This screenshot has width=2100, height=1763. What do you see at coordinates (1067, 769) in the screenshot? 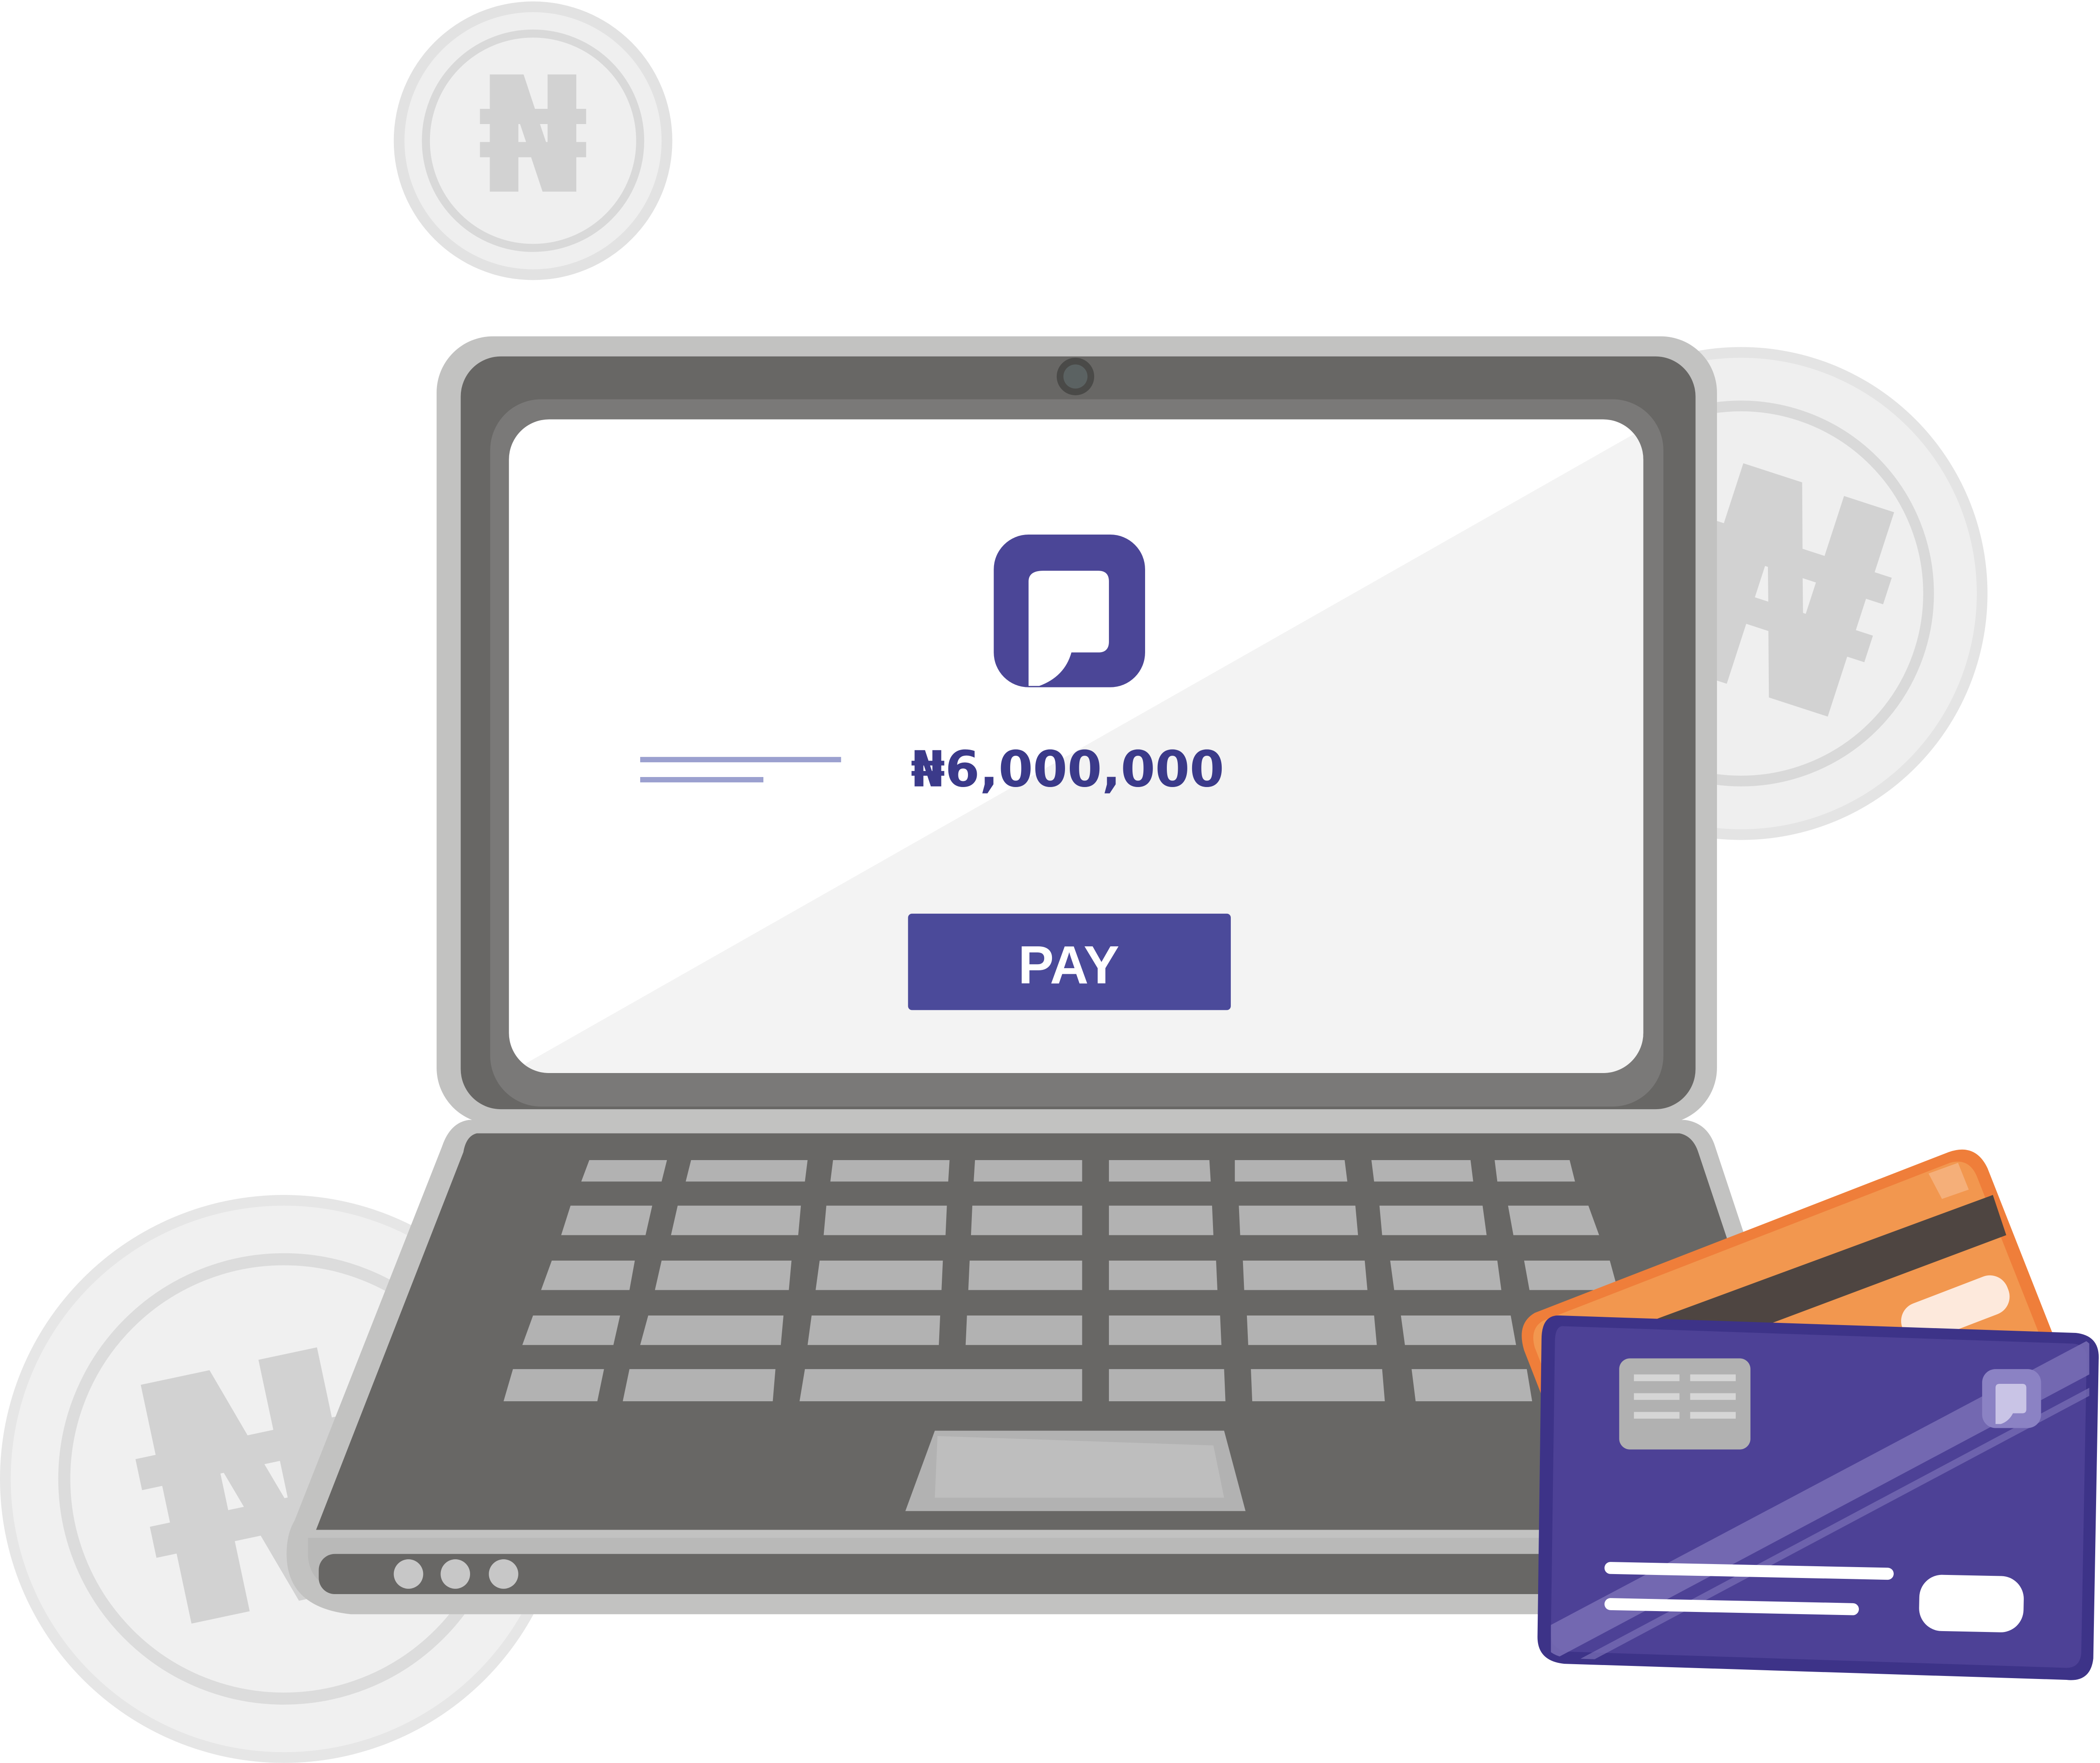
I see `payment-amount: ₦6,000,000` at bounding box center [1067, 769].